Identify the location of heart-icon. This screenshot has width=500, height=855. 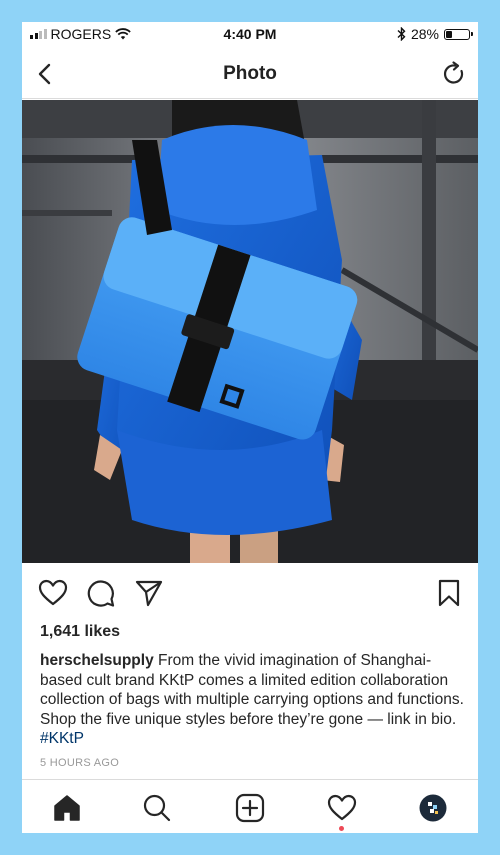
(53, 593).